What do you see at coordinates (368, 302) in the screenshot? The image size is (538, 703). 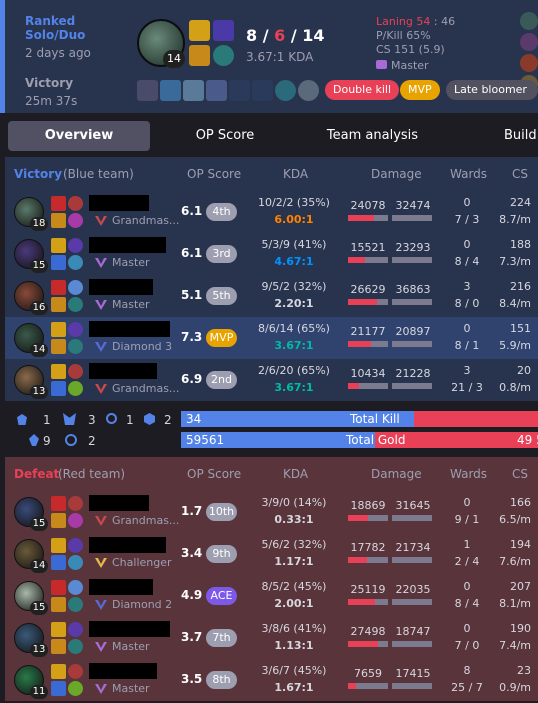 I see `damage-dealt-bar` at bounding box center [368, 302].